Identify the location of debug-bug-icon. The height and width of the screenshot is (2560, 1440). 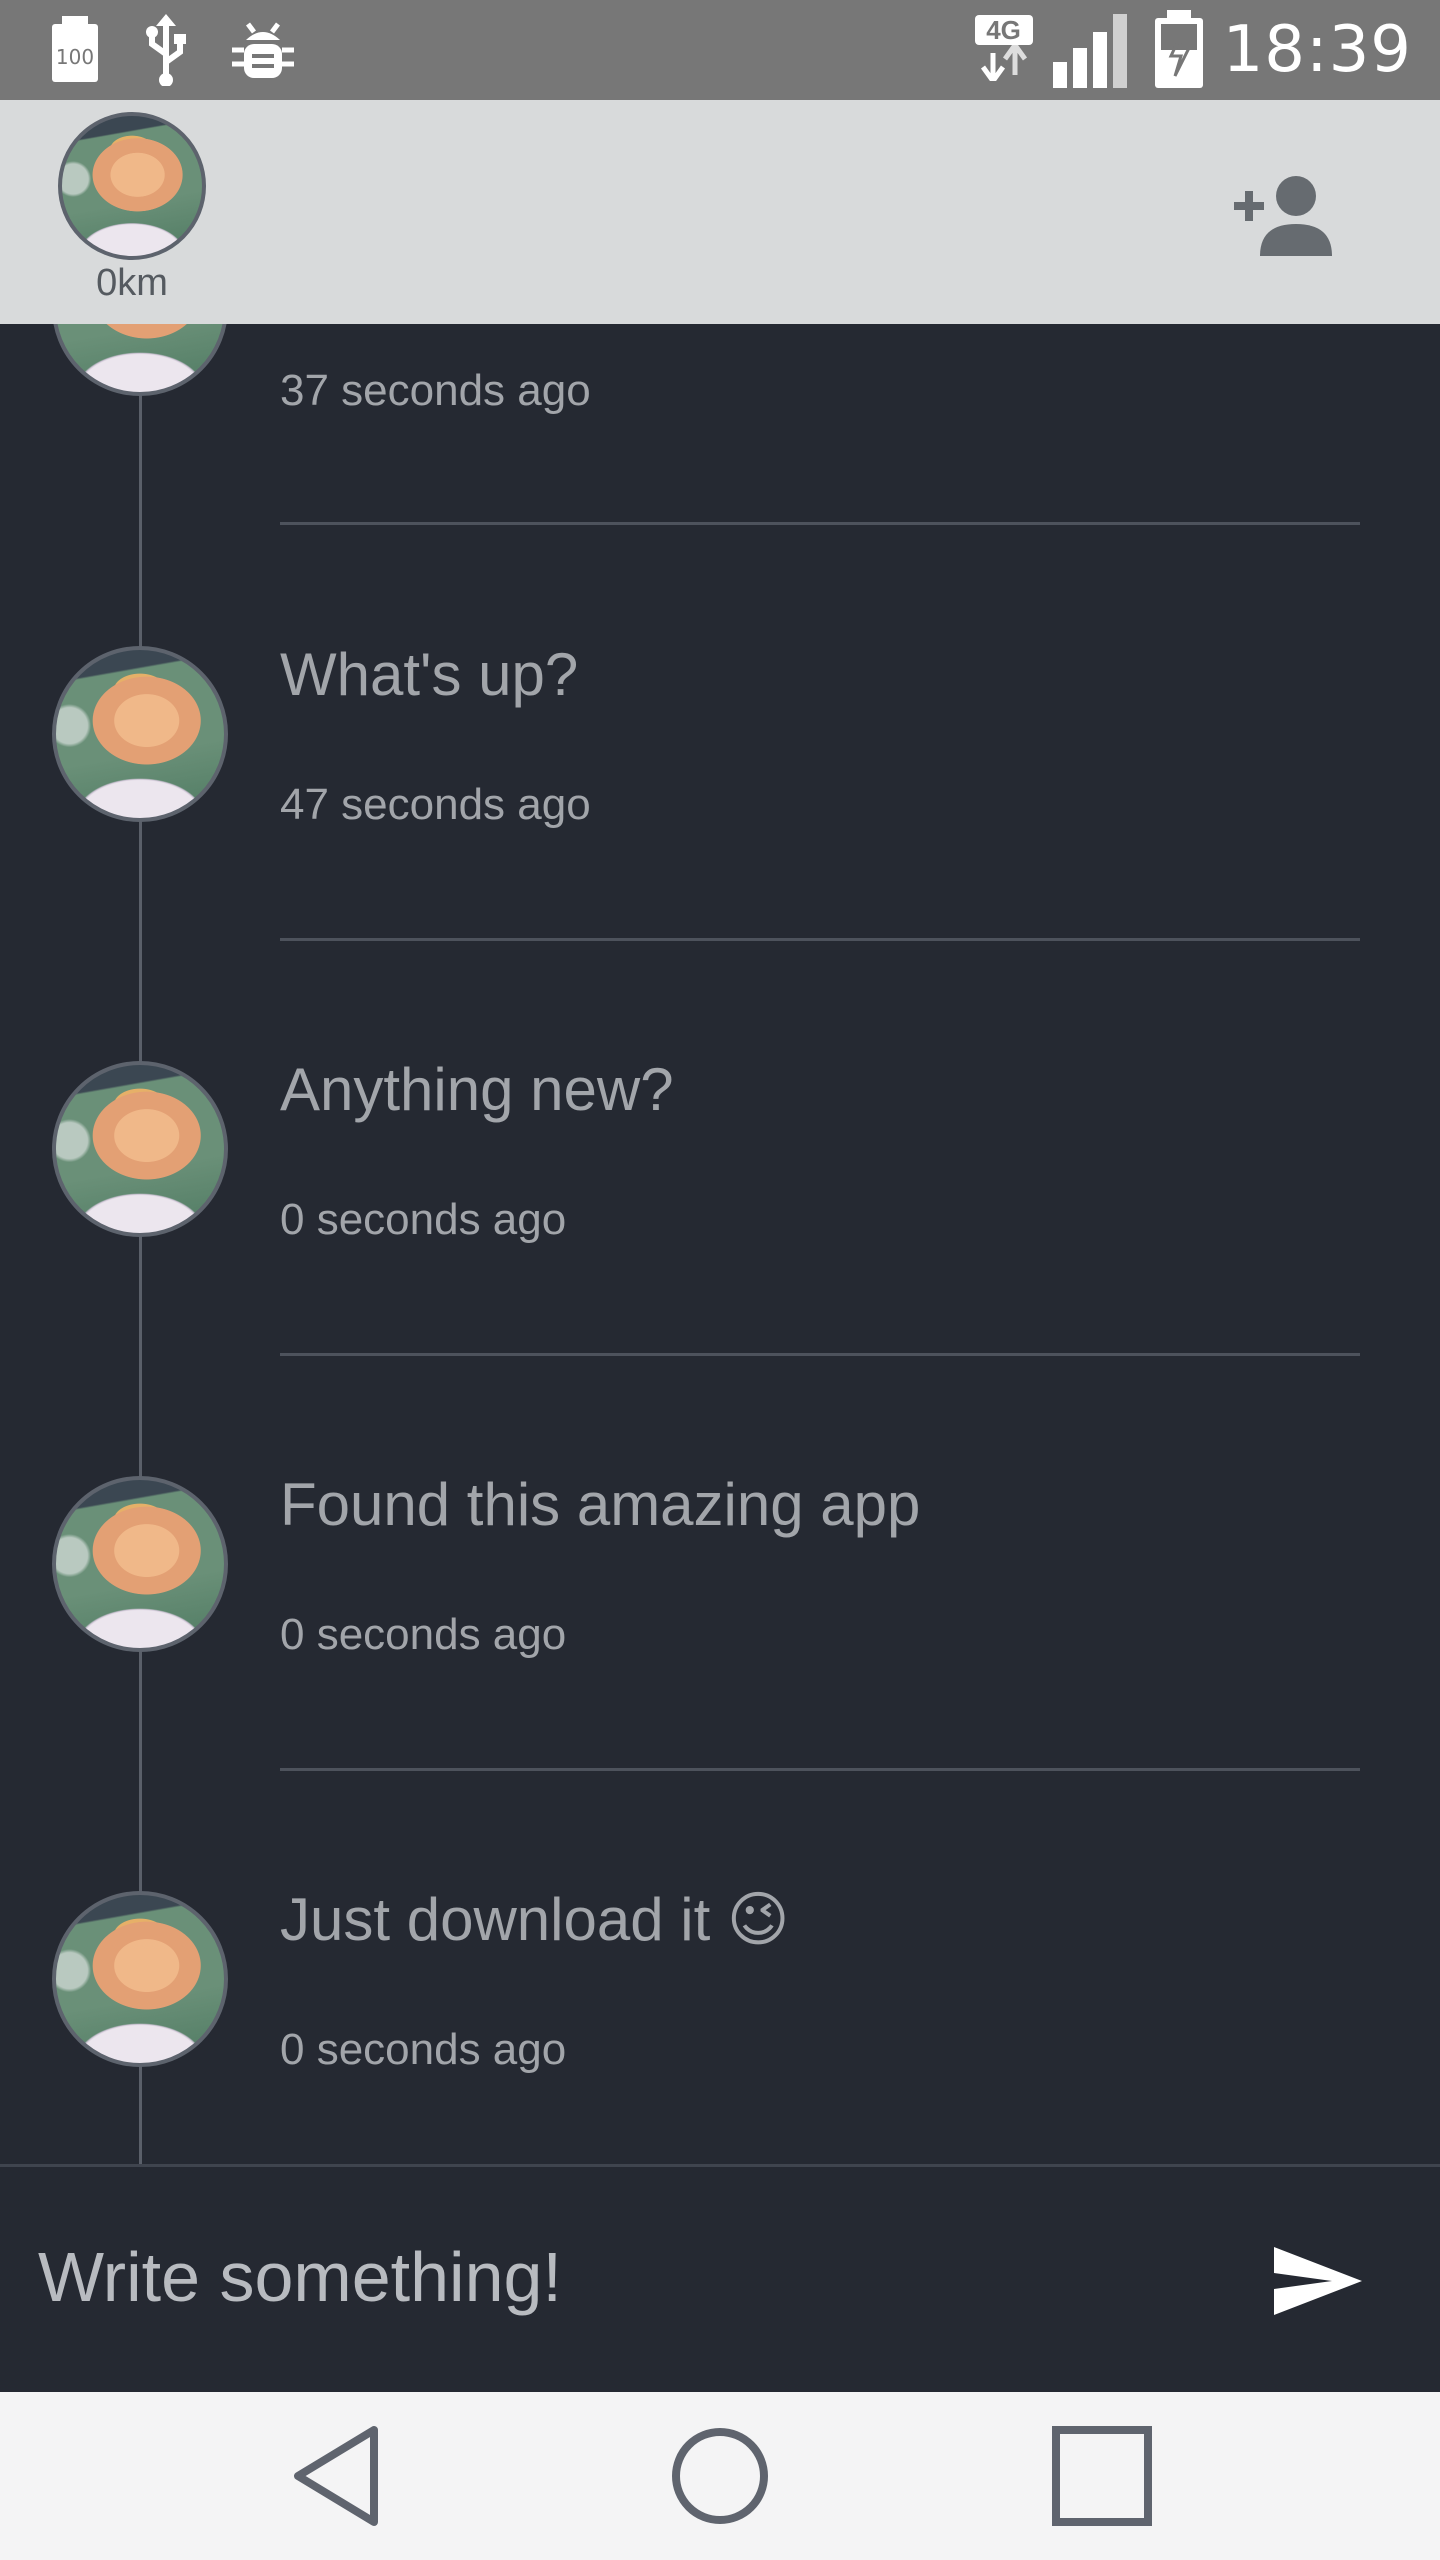
(263, 50).